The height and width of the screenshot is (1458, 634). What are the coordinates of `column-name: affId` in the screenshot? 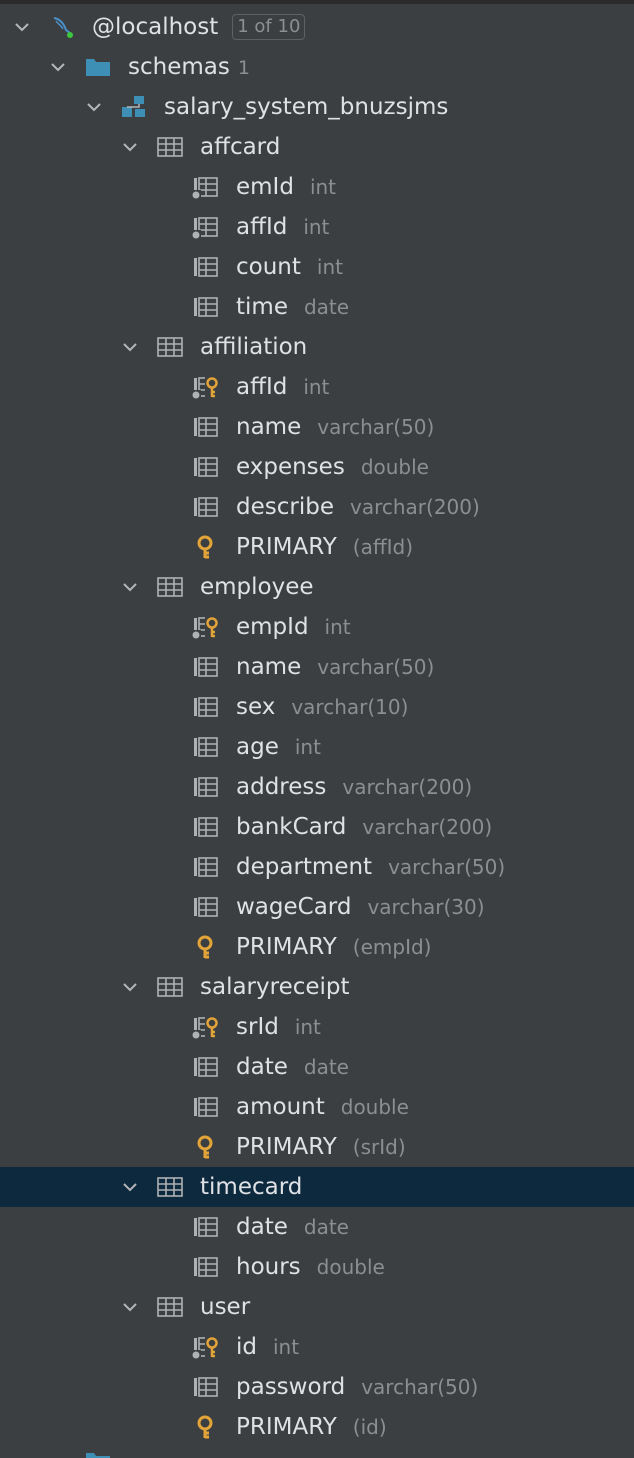 It's located at (262, 387).